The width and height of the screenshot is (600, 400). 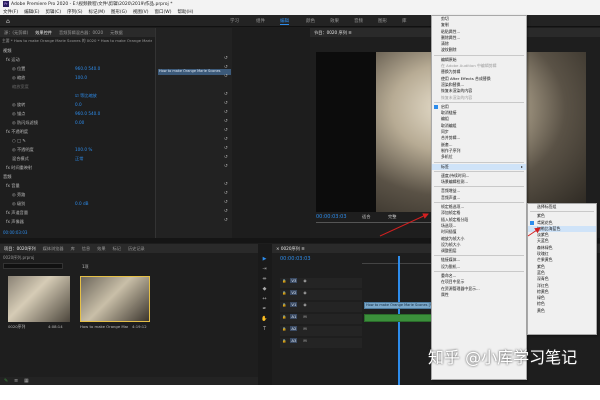 What do you see at coordinates (534, 232) in the screenshot?
I see `arrow-to-caribbean-blue` at bounding box center [534, 232].